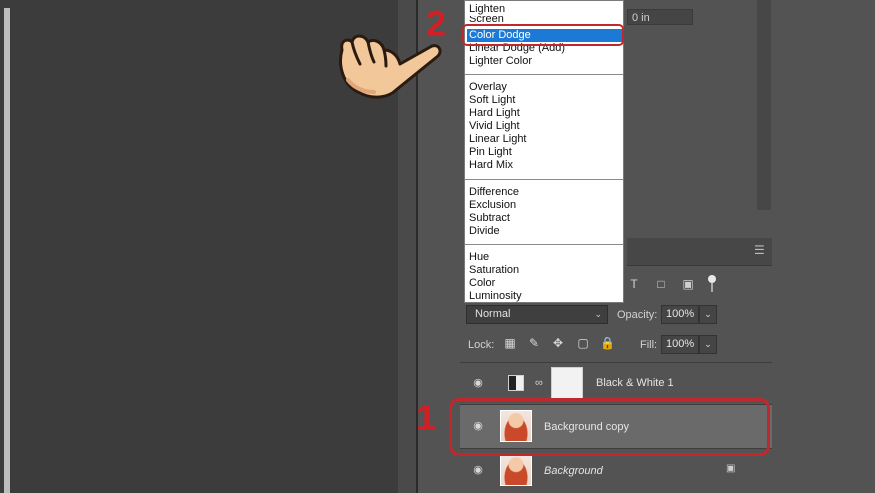  Describe the element at coordinates (558, 343) in the screenshot. I see `lock-position-icon: ✥` at that location.